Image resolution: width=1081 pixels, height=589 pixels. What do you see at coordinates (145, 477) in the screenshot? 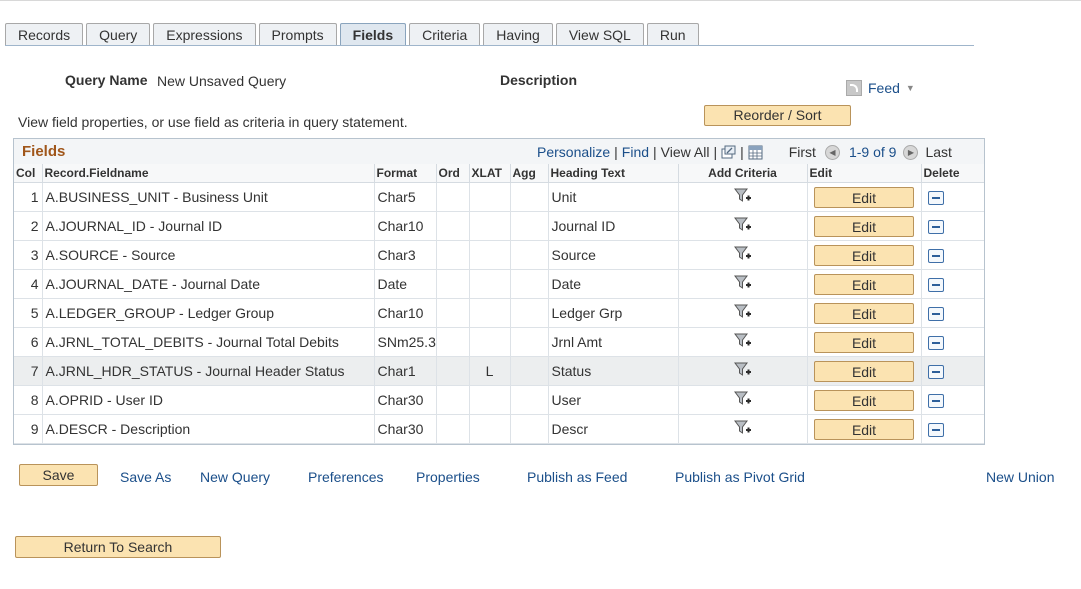
I see `save-as-link: Save As` at bounding box center [145, 477].